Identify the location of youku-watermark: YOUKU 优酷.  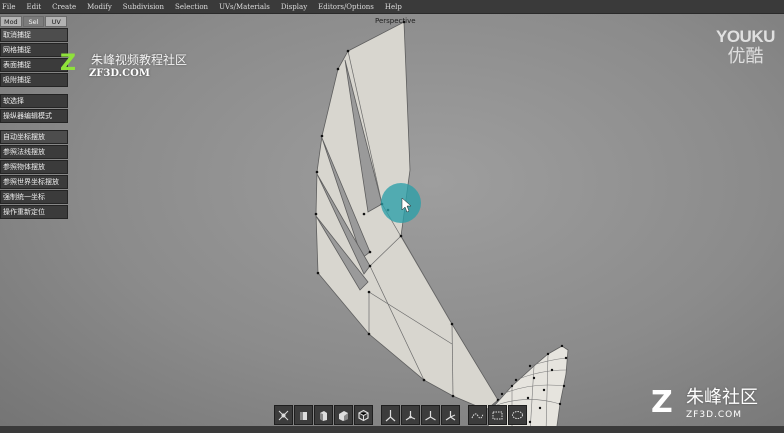
(745, 47).